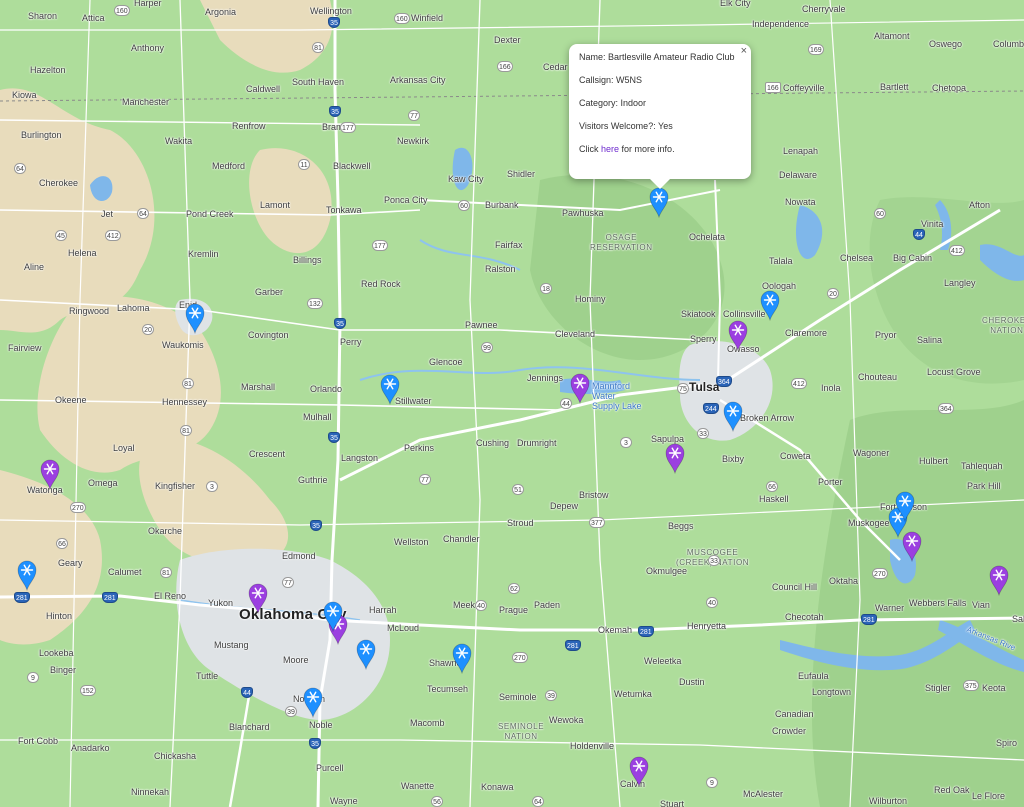 The image size is (1024, 807). What do you see at coordinates (564, 506) in the screenshot?
I see `place-label: Depew` at bounding box center [564, 506].